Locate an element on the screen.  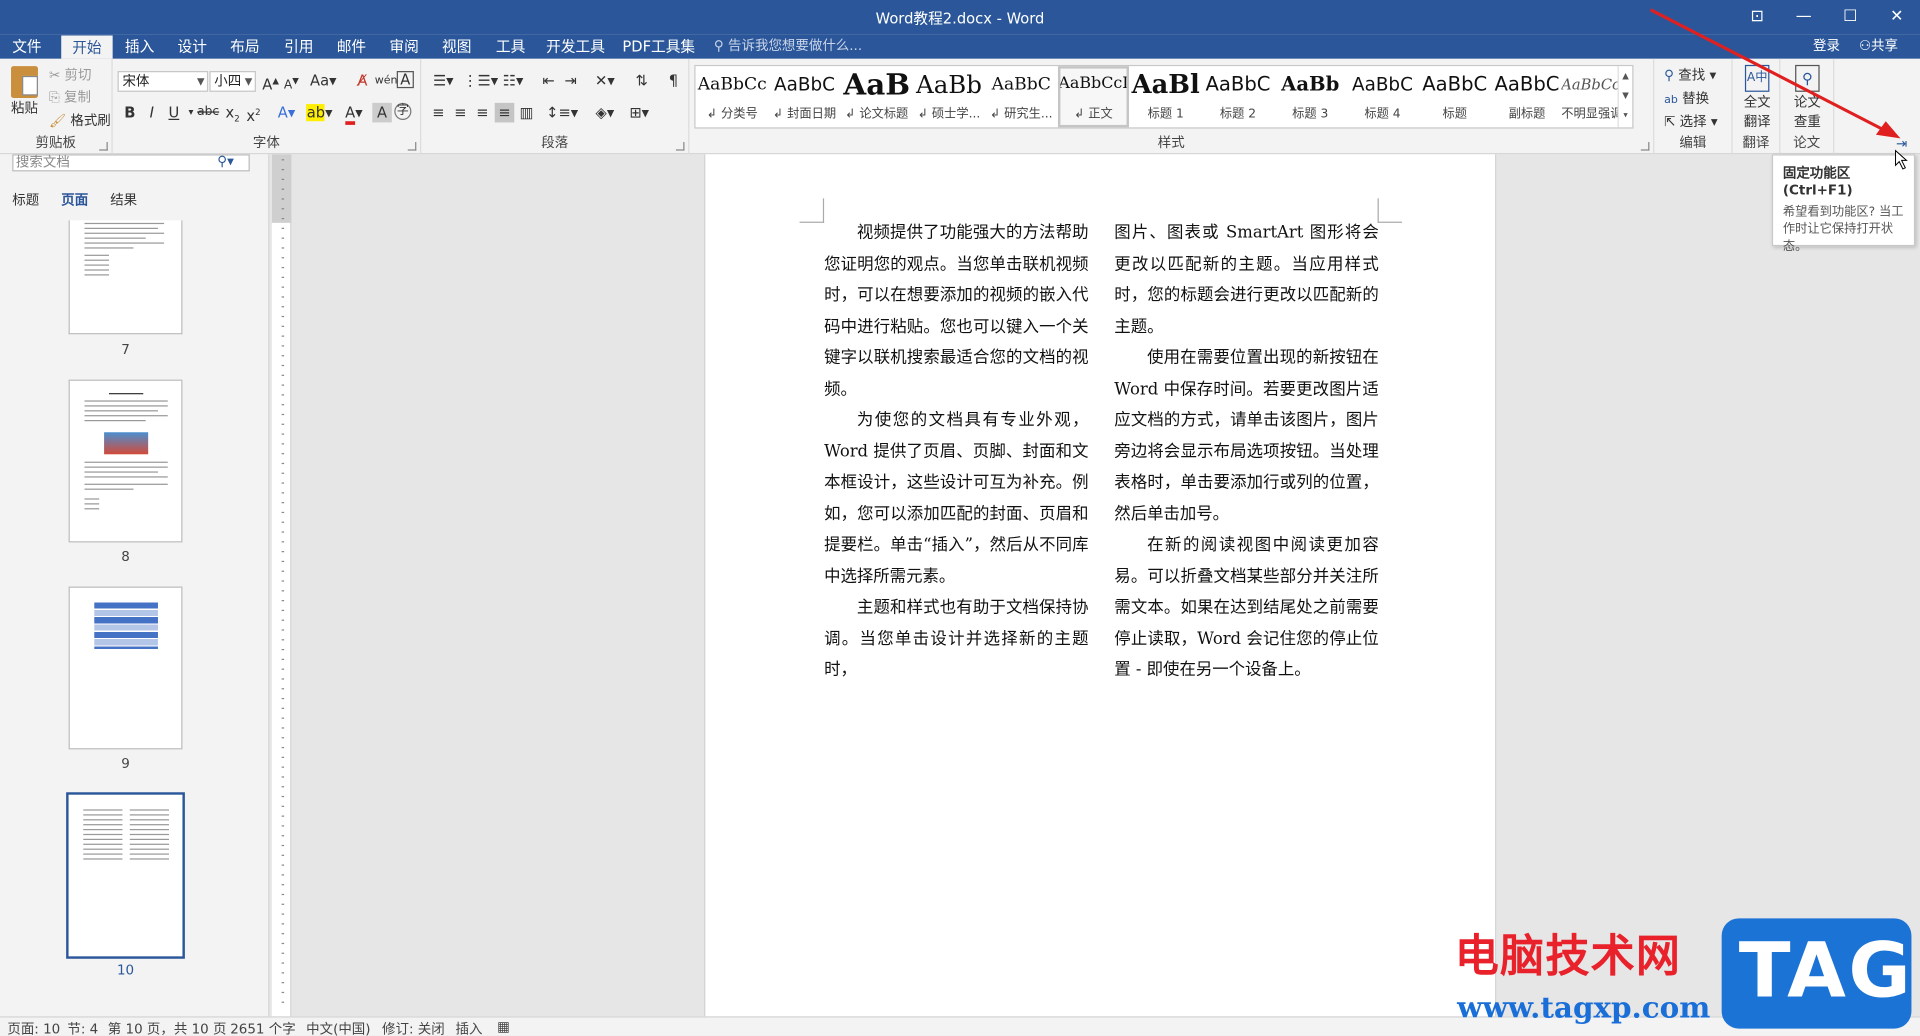
format-painter-button: 🖌 格式刷 is located at coordinates (80, 120).